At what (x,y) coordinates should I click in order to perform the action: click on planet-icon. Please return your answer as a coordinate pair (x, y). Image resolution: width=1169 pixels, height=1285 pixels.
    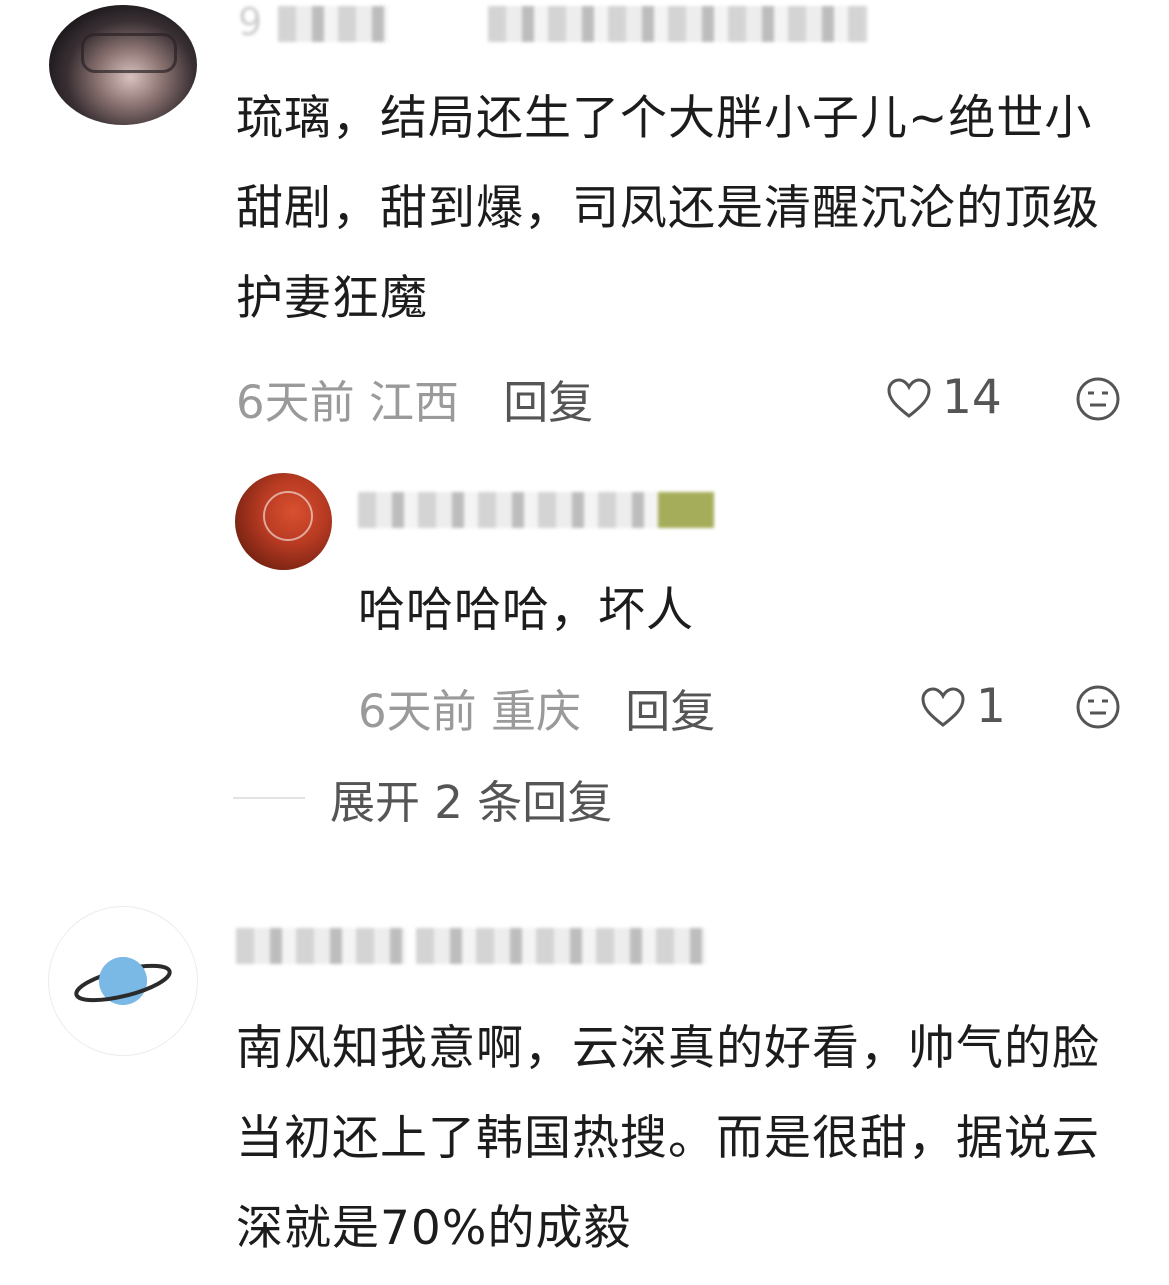
    Looking at the image, I should click on (123, 981).